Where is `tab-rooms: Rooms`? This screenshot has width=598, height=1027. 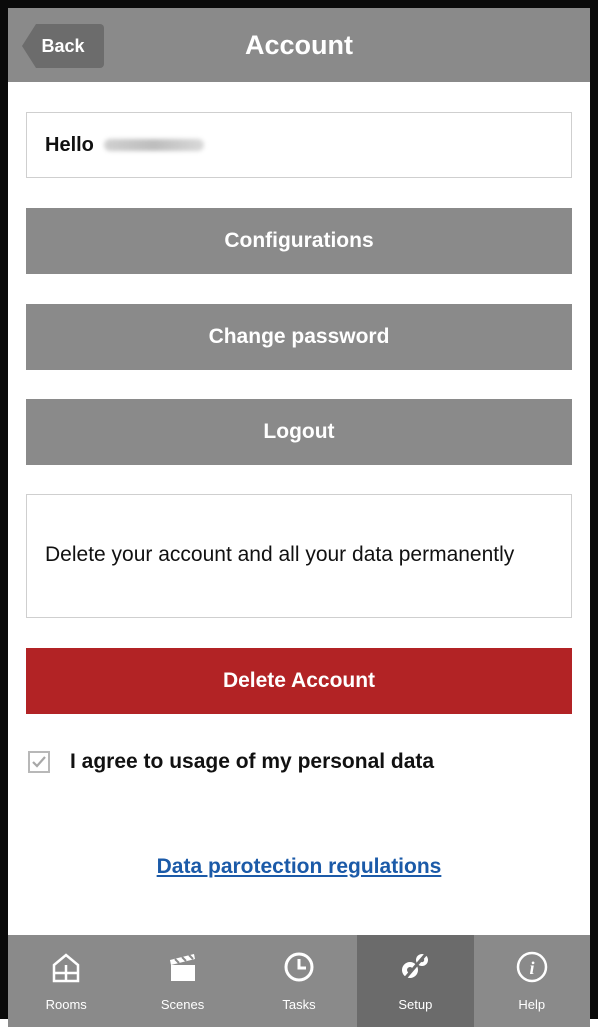
tab-rooms: Rooms is located at coordinates (66, 981).